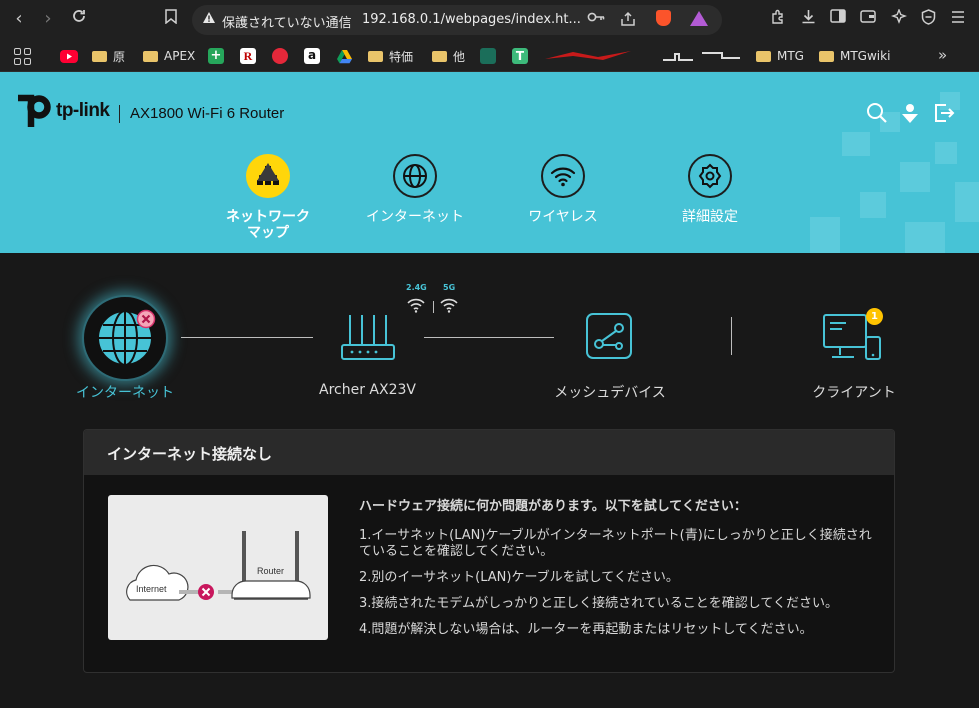 The height and width of the screenshot is (708, 979). Describe the element at coordinates (415, 217) in the screenshot. I see `tab-label: インターネット` at that location.